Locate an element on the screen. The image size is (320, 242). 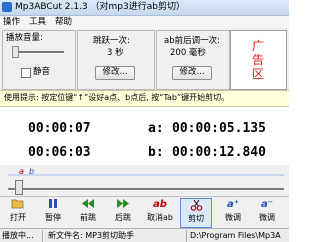
ad-char-1: 广 is located at coordinates (257, 46).